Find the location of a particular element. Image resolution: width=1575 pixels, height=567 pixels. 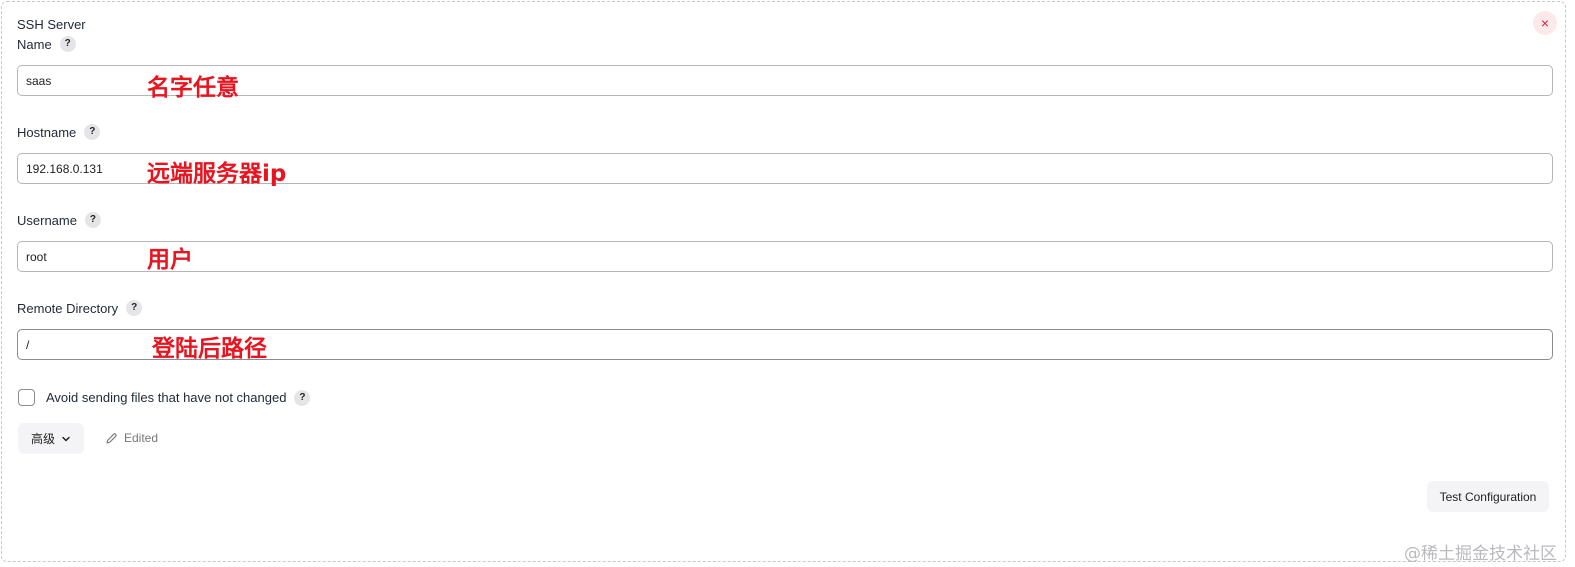

username-annotation: 用户 is located at coordinates (170, 260).